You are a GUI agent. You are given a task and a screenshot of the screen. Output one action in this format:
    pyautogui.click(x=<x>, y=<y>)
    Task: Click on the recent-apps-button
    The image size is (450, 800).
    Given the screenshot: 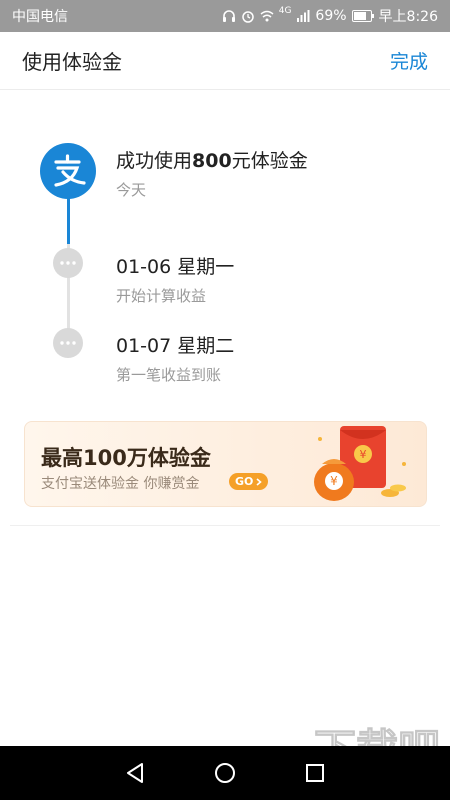 What is the action you would take?
    pyautogui.click(x=315, y=773)
    